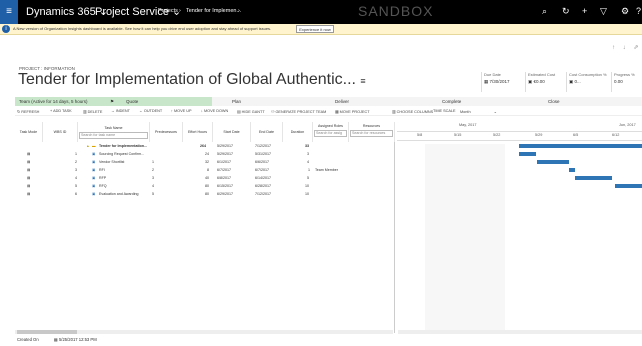 Image resolution: width=642 pixels, height=346 pixels. Describe the element at coordinates (198, 132) in the screenshot. I see `column-header-effort-hours: Effort Hours` at that location.